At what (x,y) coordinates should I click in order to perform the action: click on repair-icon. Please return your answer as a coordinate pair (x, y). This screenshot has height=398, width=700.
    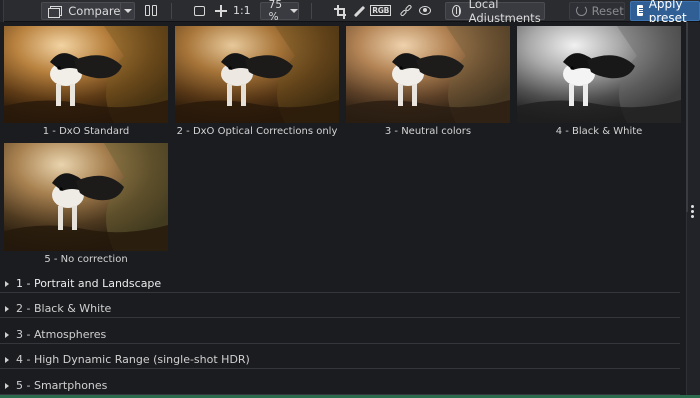
    Looking at the image, I should click on (406, 10).